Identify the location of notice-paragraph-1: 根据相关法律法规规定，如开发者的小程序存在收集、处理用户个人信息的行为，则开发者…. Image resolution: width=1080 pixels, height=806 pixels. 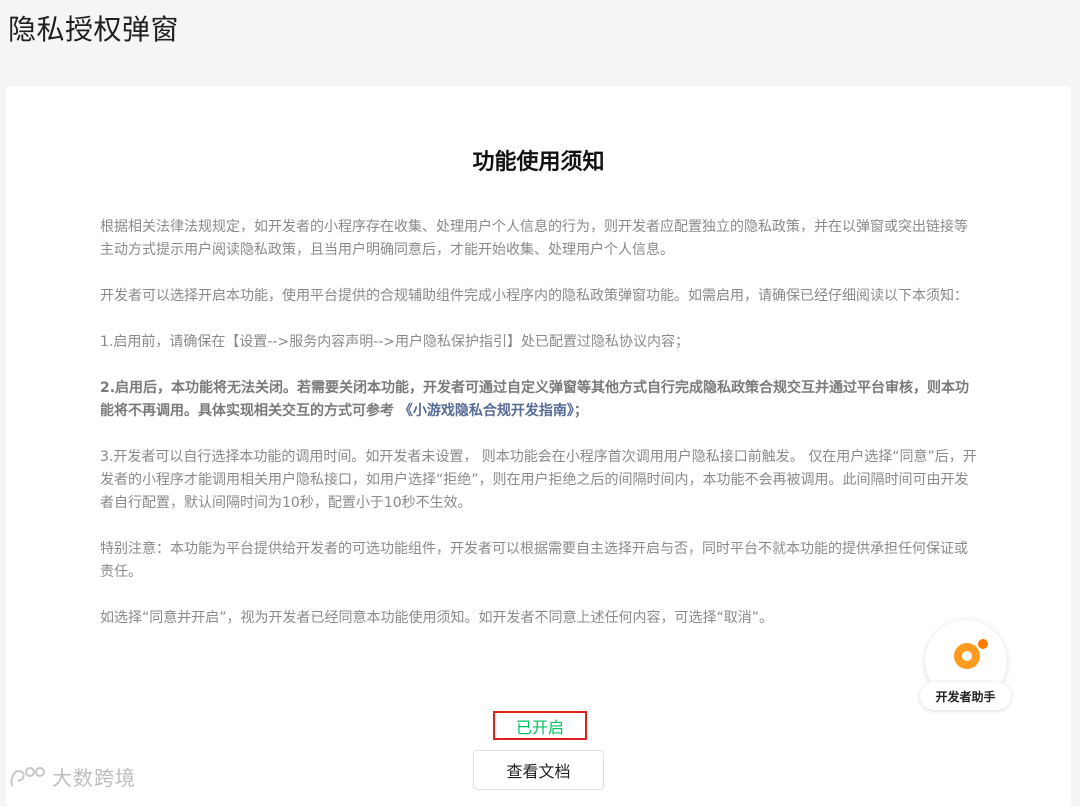
(534, 238).